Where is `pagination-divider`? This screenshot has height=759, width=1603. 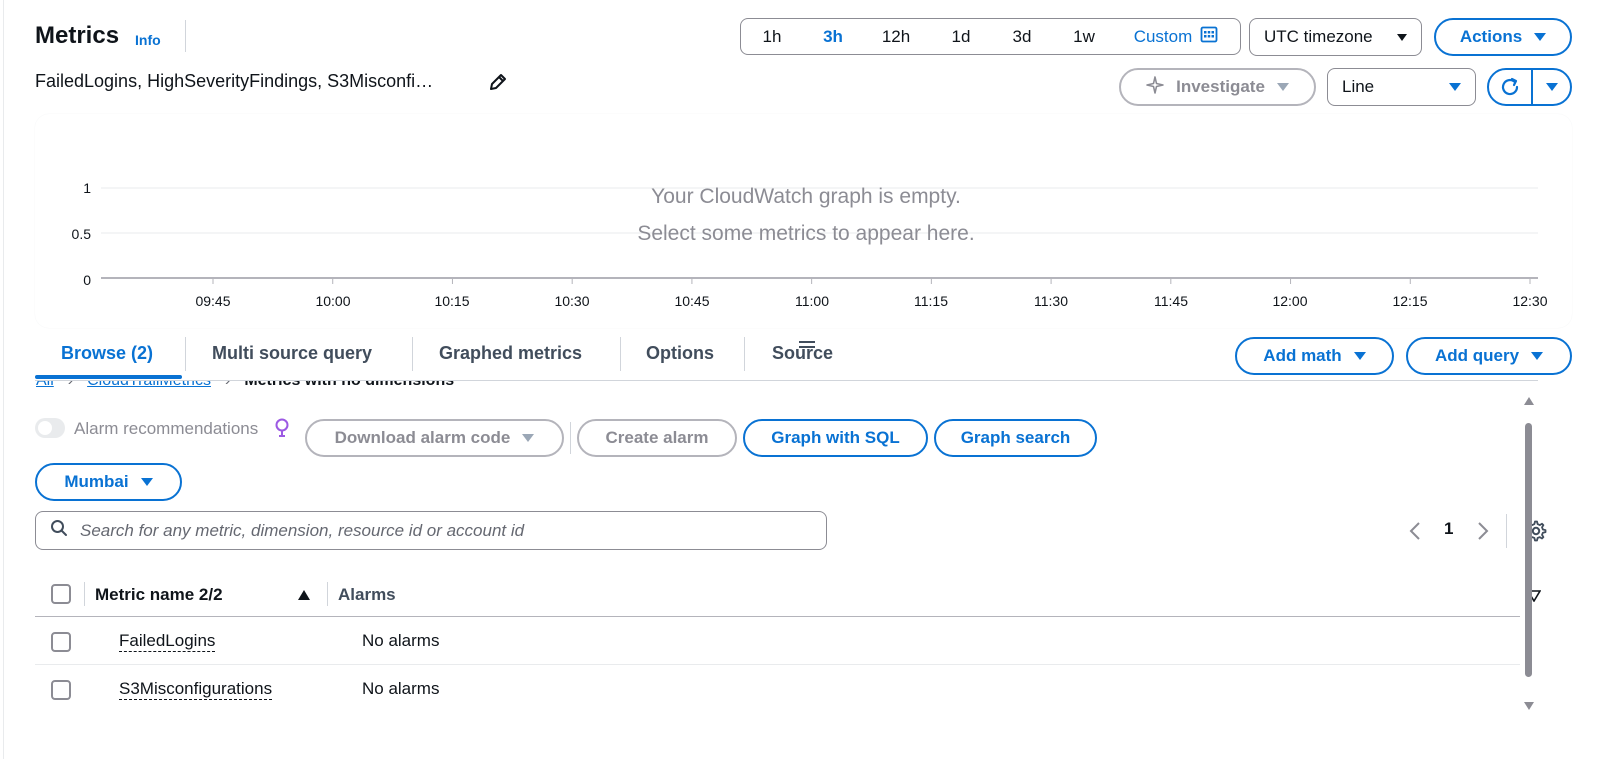 pagination-divider is located at coordinates (1506, 531).